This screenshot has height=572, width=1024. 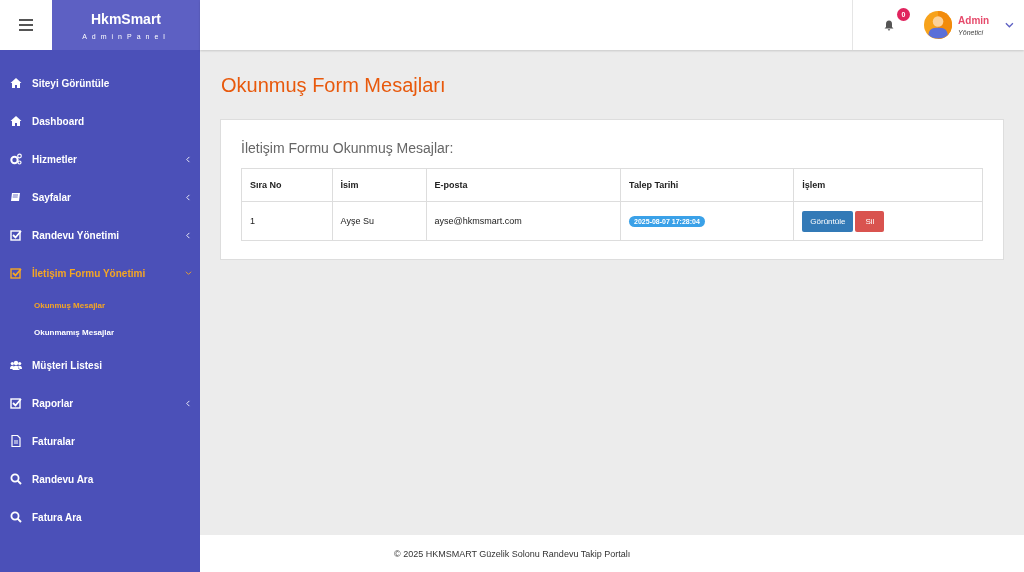 I want to click on users-icon, so click(x=16, y=365).